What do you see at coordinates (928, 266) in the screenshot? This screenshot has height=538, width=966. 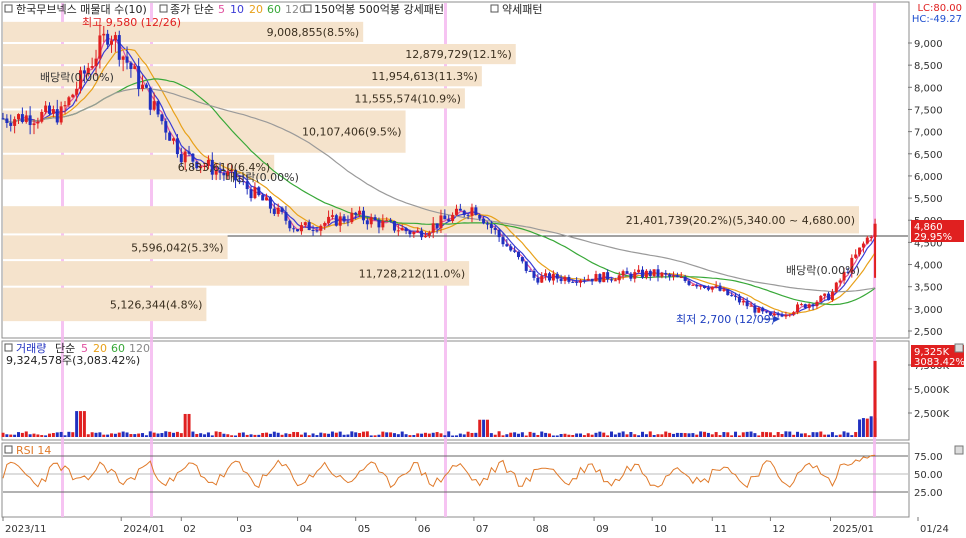 I see `y-tick-label: 4,000` at bounding box center [928, 266].